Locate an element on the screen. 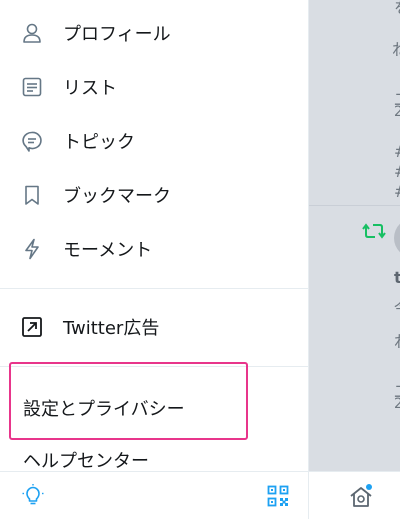 The height and width of the screenshot is (520, 400). drawer-bottom-bar is located at coordinates (154, 495).